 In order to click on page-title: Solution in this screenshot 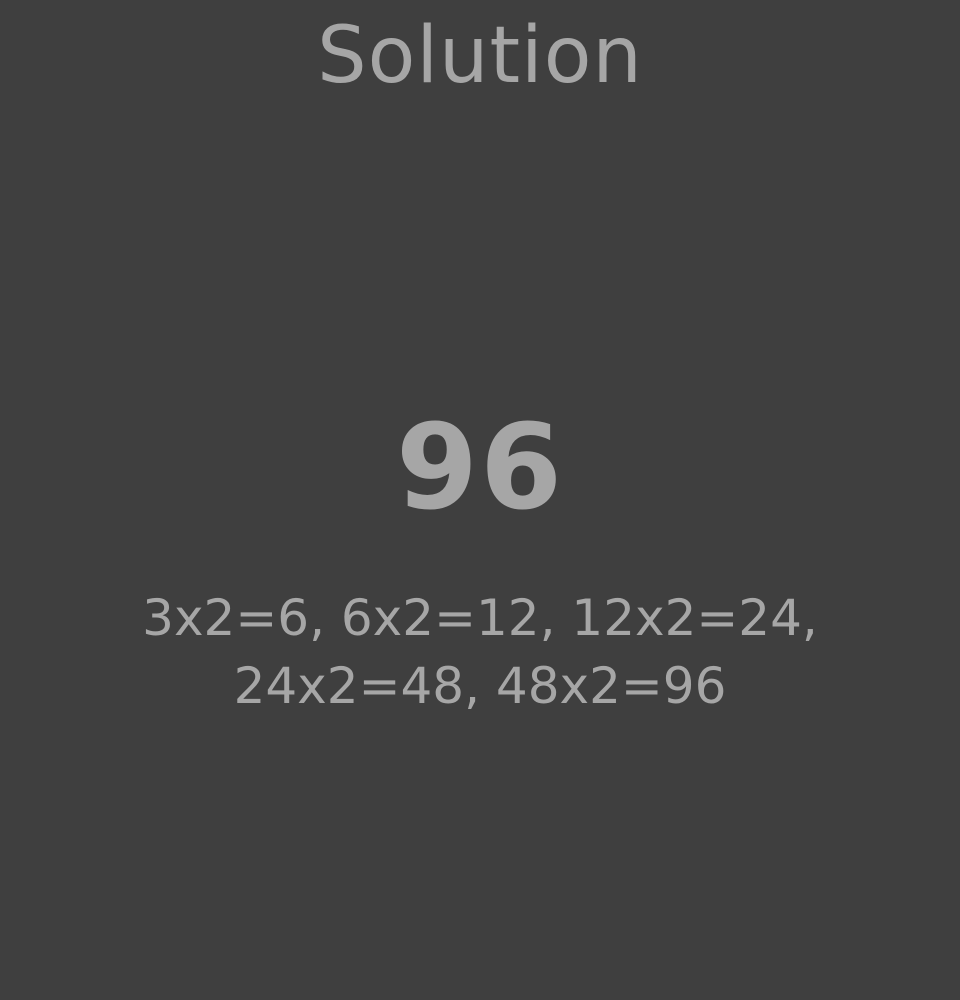, I will do `click(480, 56)`.